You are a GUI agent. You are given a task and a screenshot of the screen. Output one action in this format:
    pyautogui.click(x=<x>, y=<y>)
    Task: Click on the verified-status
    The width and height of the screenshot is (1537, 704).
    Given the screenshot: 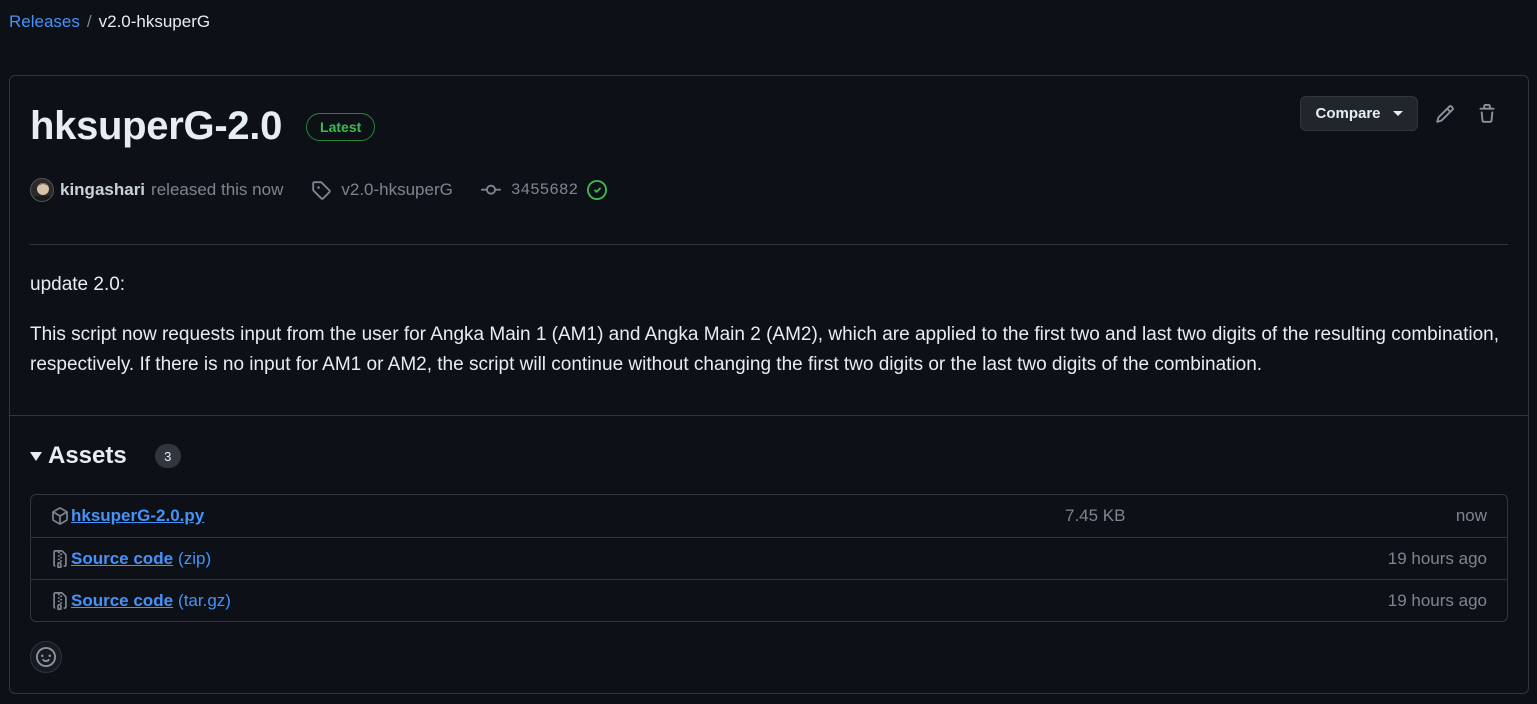 What is the action you would take?
    pyautogui.click(x=597, y=190)
    